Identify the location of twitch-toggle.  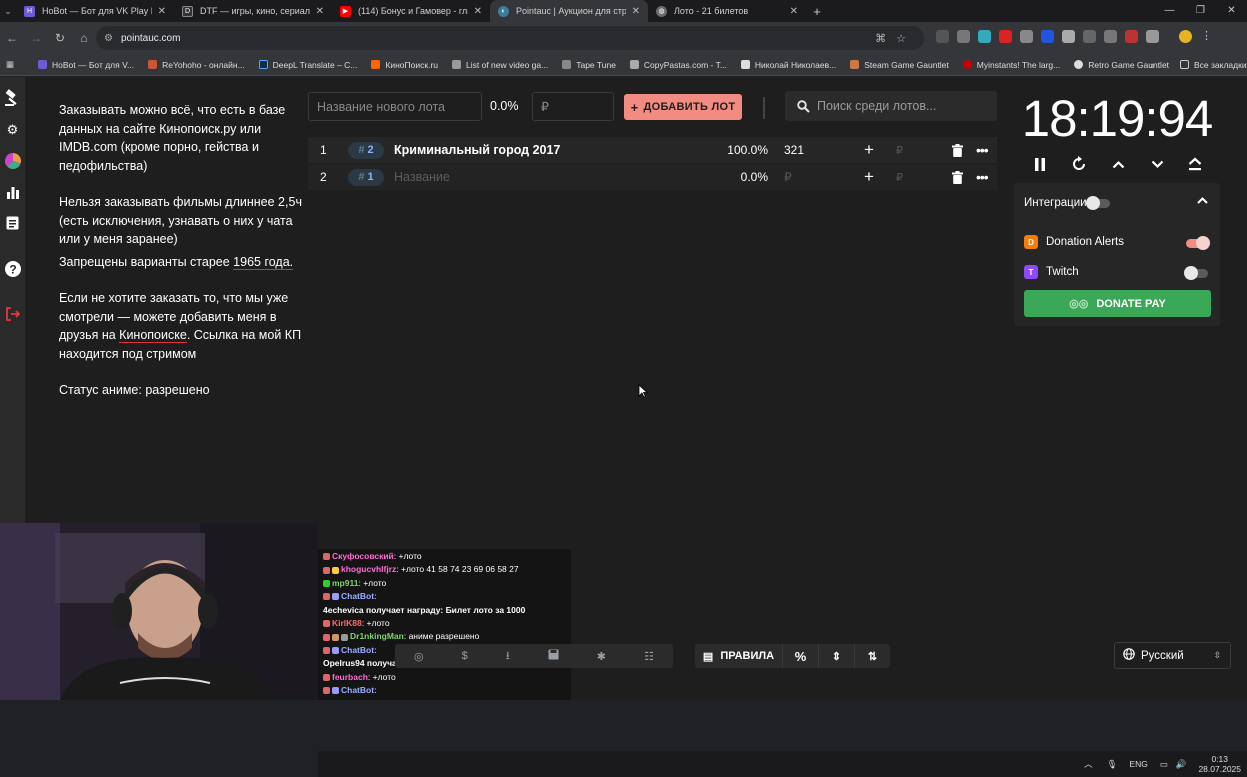
(1196, 273).